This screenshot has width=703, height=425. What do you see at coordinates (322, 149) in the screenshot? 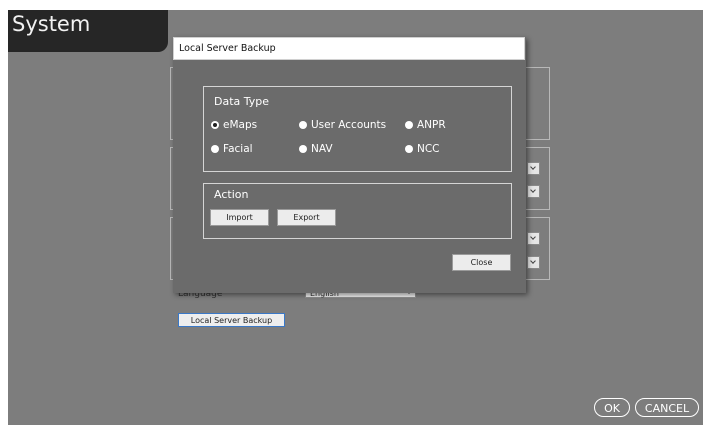
I see `radio-label: NAV` at bounding box center [322, 149].